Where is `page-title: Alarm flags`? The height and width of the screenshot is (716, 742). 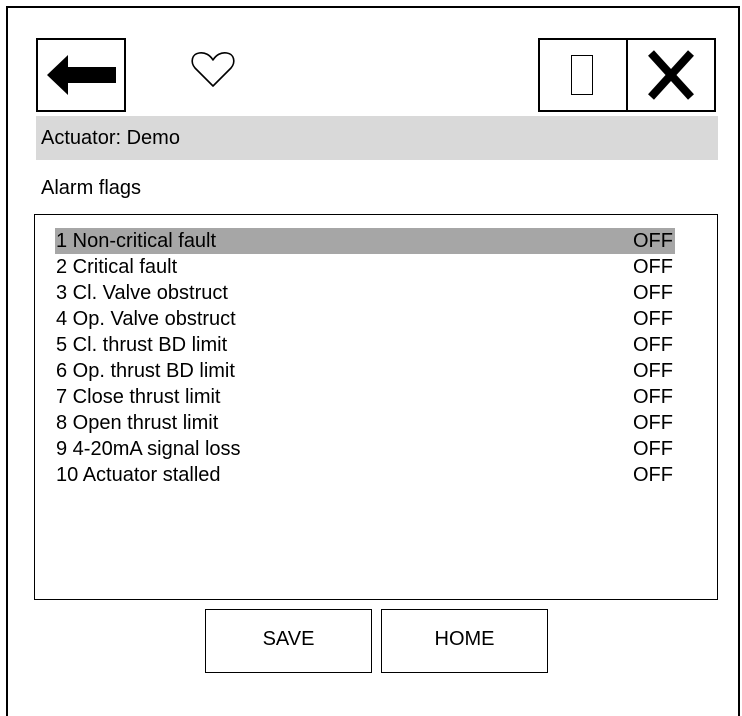 page-title: Alarm flags is located at coordinates (91, 188).